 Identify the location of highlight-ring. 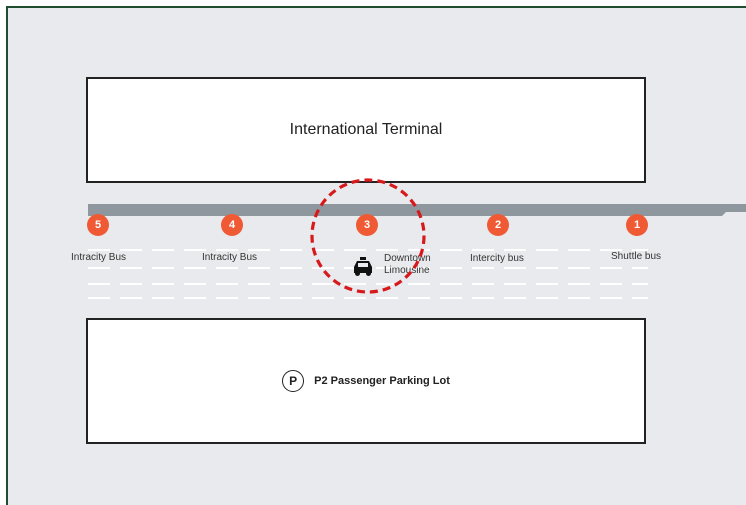
(368, 236).